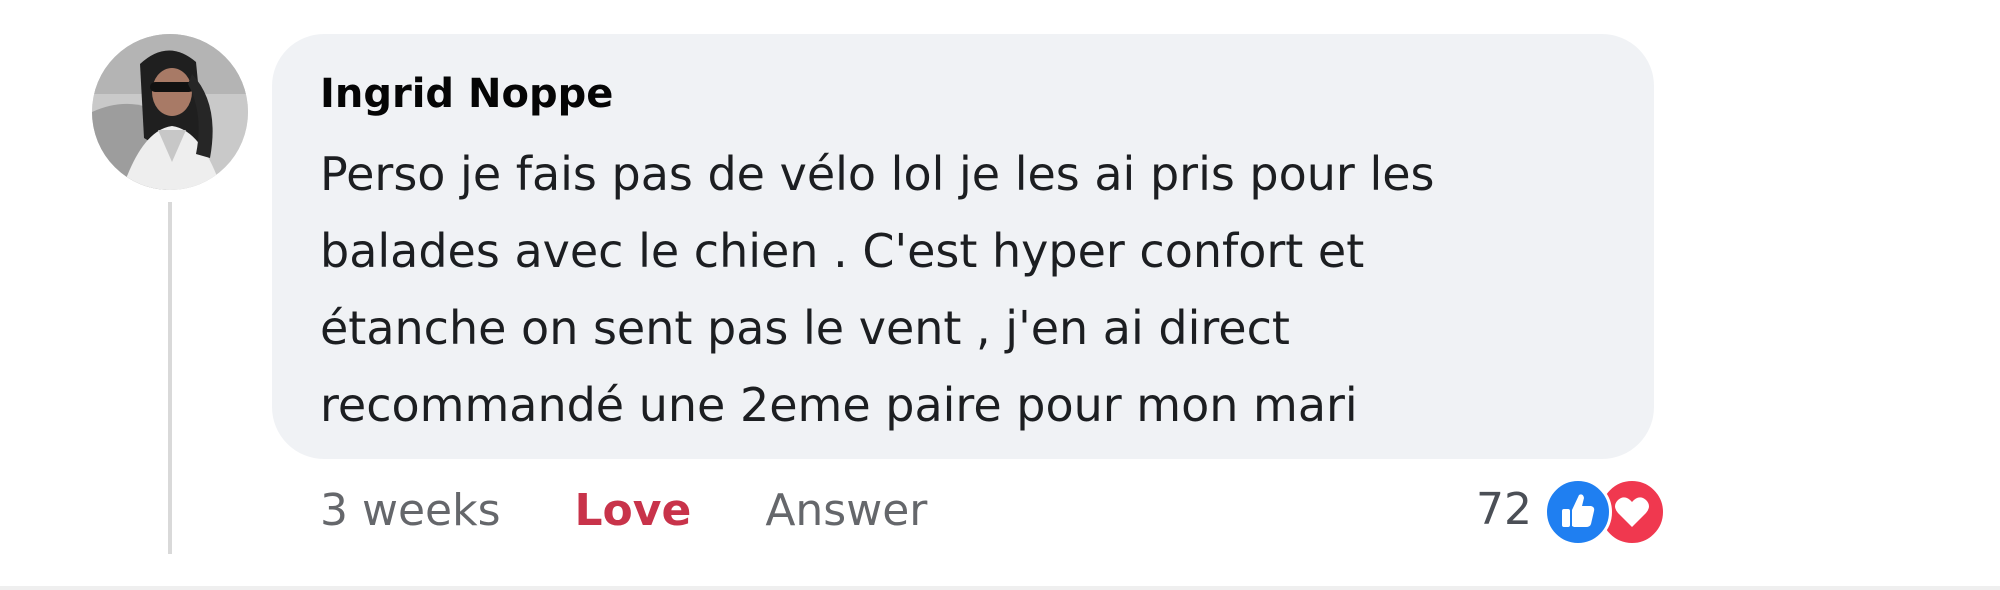 The image size is (2000, 590). I want to click on comment-author: Ingrid Noppe, so click(466, 94).